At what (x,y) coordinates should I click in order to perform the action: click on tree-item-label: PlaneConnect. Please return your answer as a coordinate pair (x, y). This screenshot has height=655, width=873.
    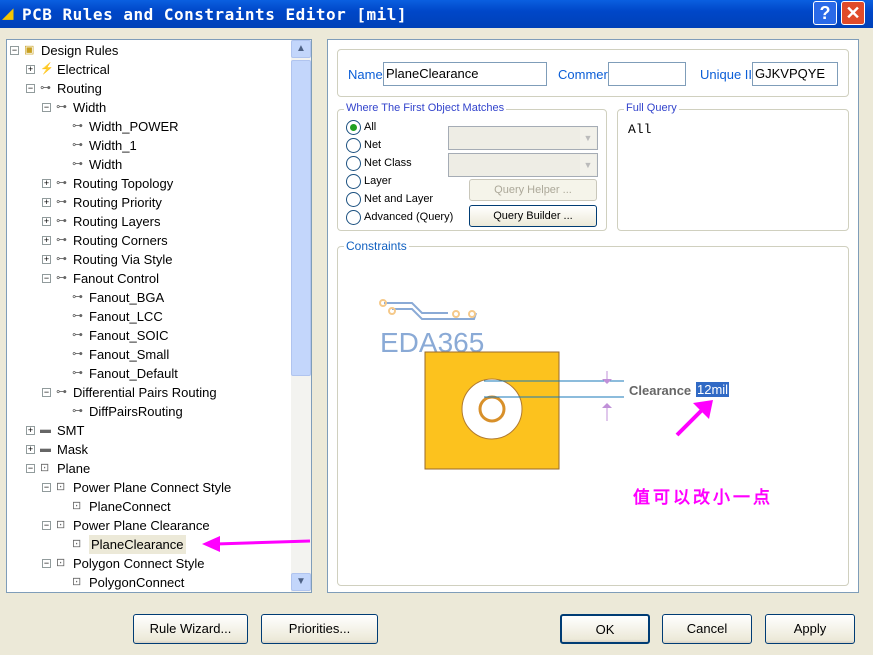
    Looking at the image, I should click on (130, 506).